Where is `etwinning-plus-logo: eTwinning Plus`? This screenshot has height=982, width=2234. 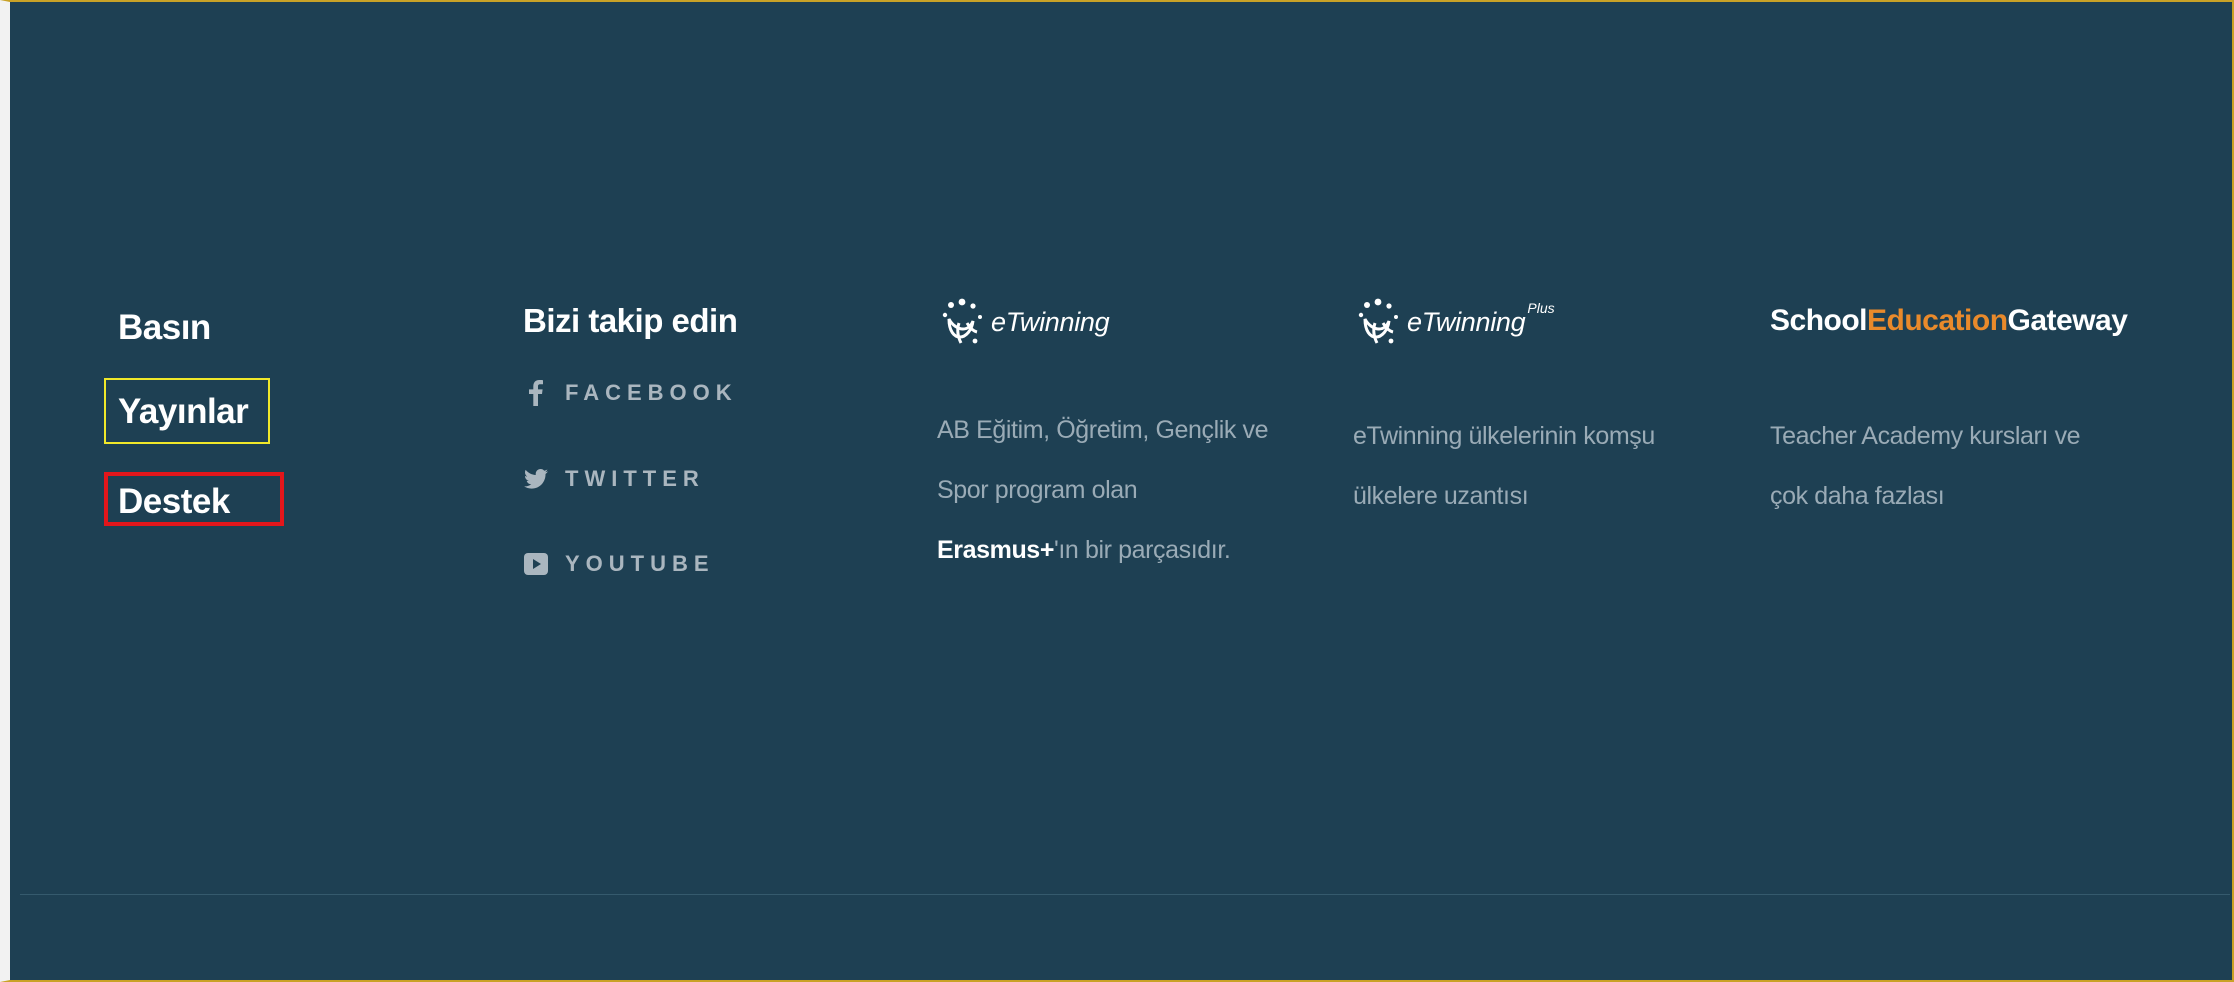
etwinning-plus-logo: eTwinning Plus is located at coordinates (1454, 322).